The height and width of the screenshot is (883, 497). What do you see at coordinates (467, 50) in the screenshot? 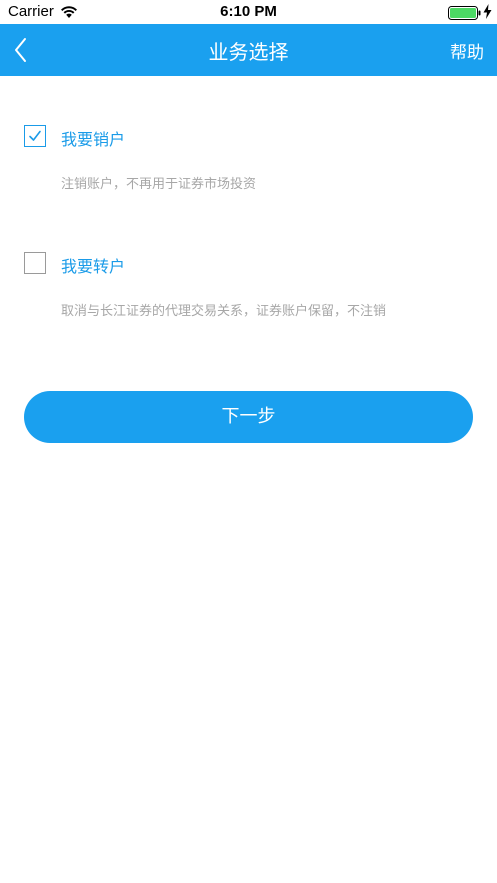
I see `help-button: 帮助` at bounding box center [467, 50].